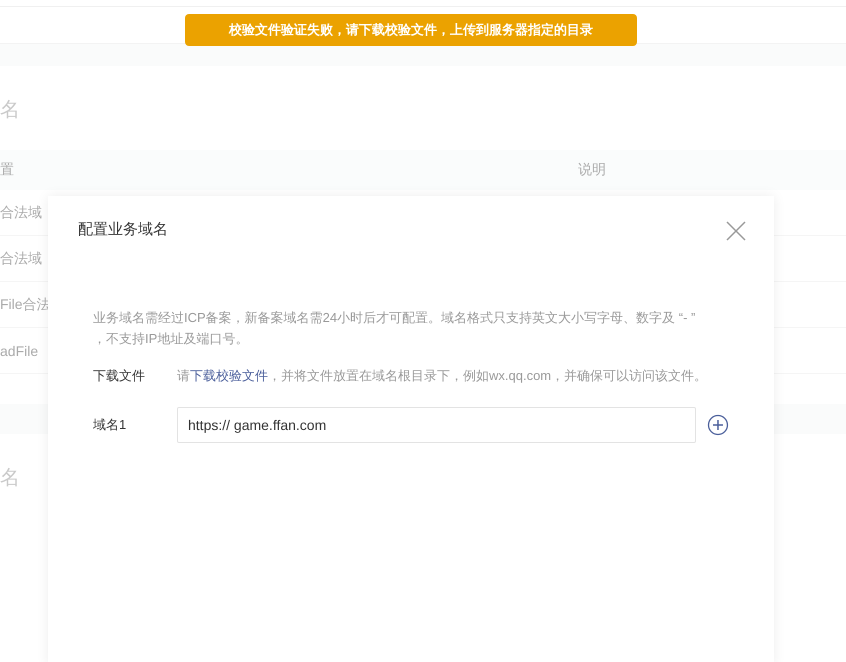  Describe the element at coordinates (119, 376) in the screenshot. I see `field-label: 下载文件` at that location.